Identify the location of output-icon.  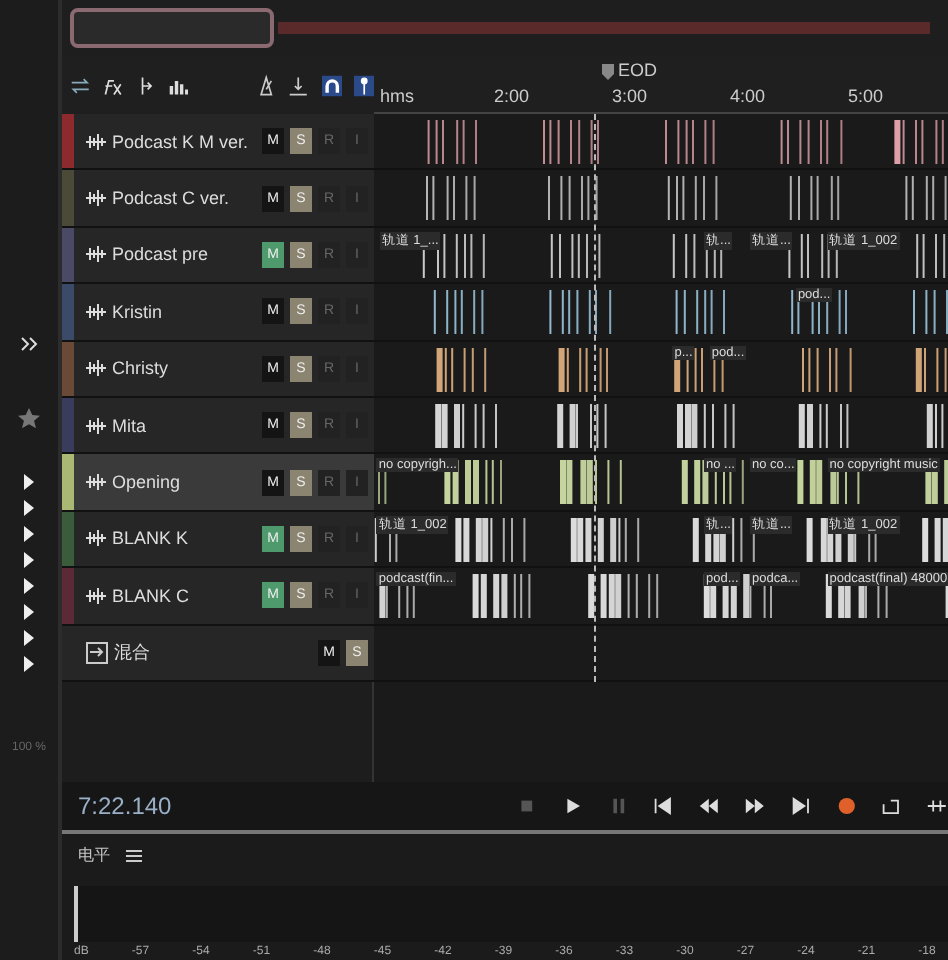
(97, 652).